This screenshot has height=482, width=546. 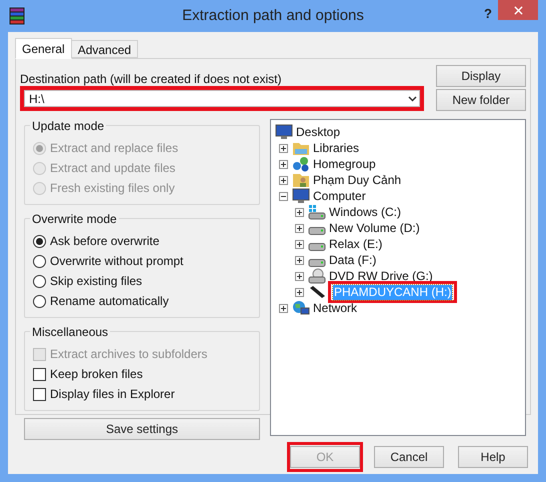 I want to click on save-settings-button: Save settings, so click(x=142, y=429).